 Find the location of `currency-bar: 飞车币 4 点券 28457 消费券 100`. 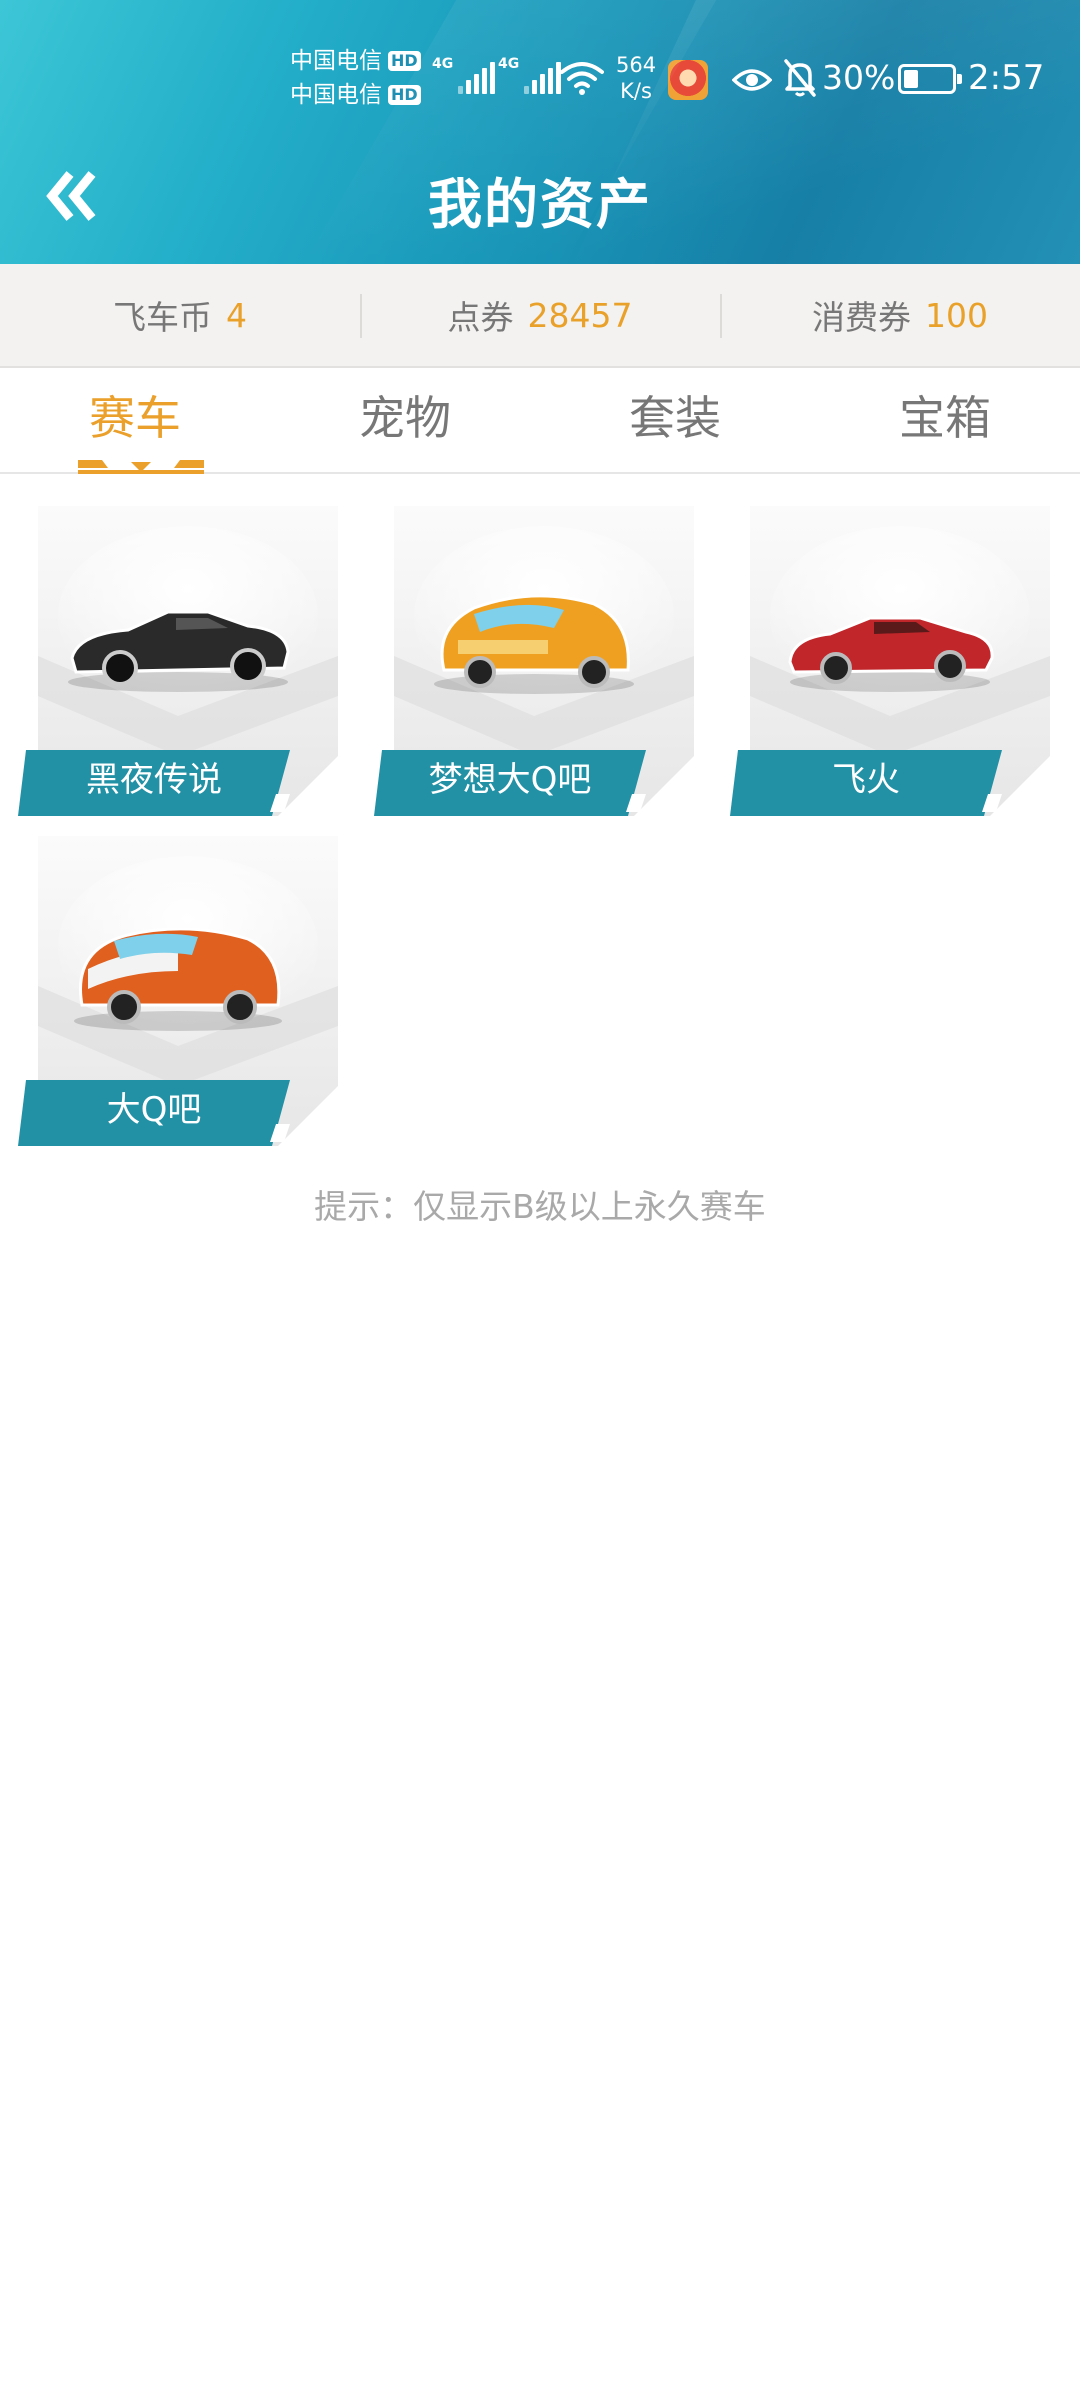

currency-bar: 飞车币 4 点券 28457 消费券 100 is located at coordinates (540, 316).